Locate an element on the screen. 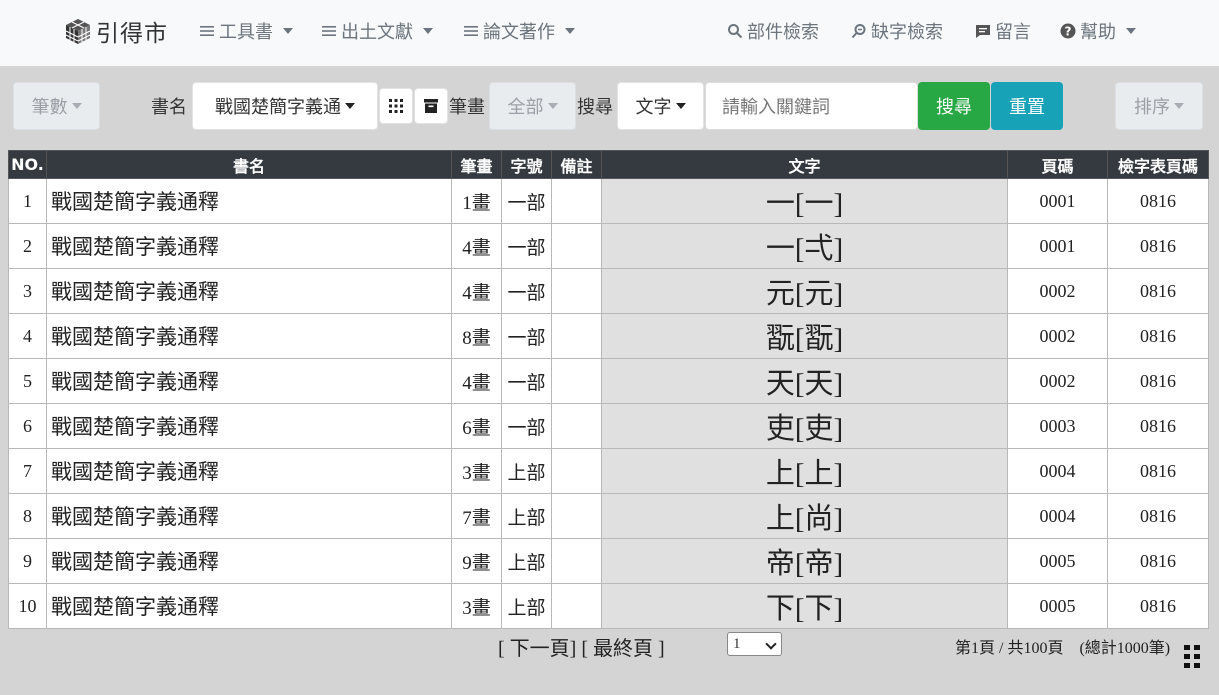 The height and width of the screenshot is (695, 1219). stroke-count-dropdown: 筆數 is located at coordinates (56, 106).